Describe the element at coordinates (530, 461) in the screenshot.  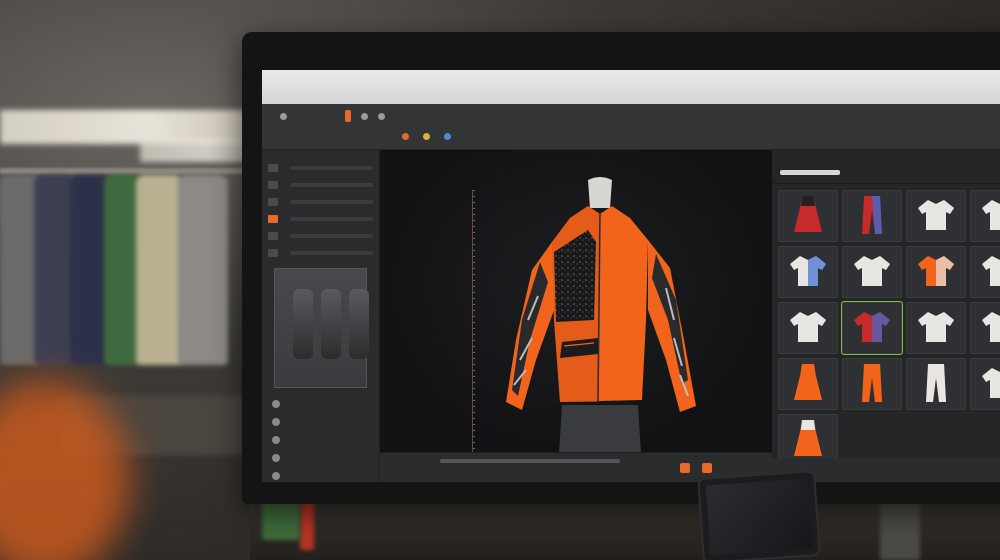
I see `timeline-scrollbar` at that location.